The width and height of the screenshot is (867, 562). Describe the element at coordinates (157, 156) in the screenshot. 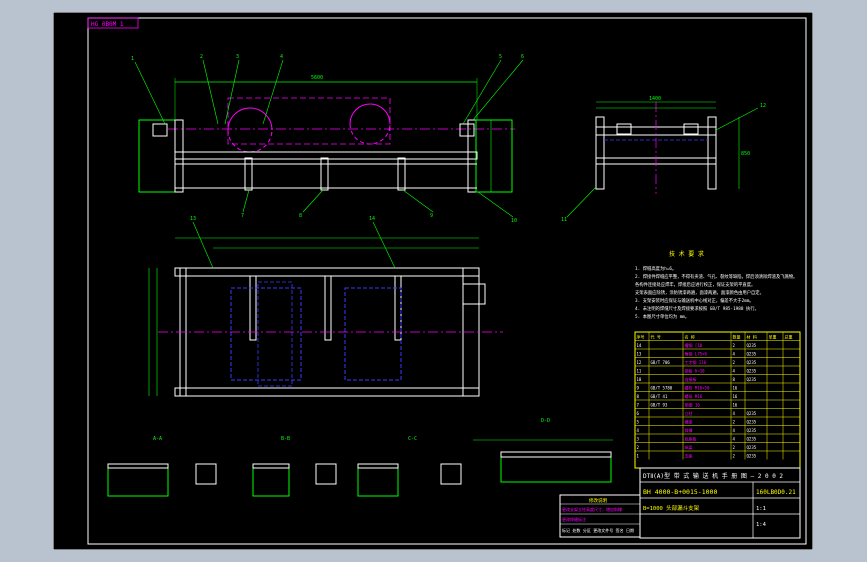

I see `left-support-outline` at that location.